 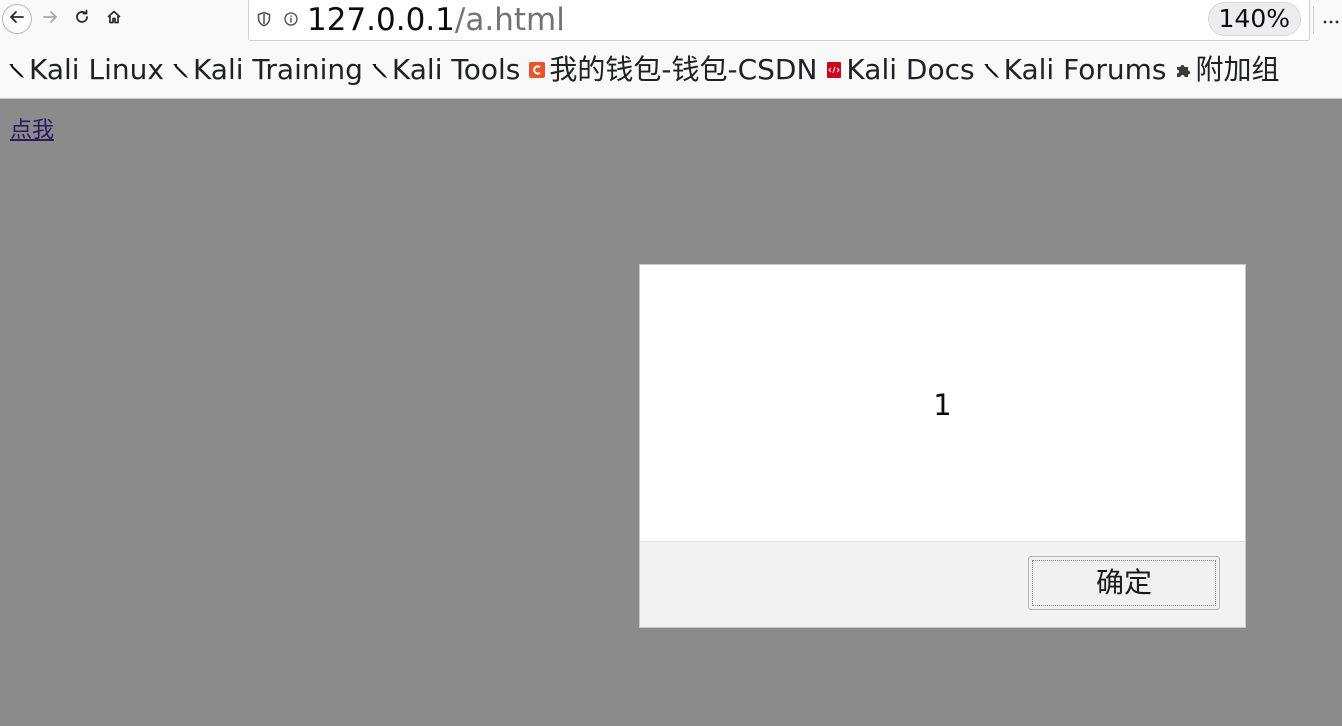 What do you see at coordinates (1313, 20) in the screenshot?
I see `toolbar-separator` at bounding box center [1313, 20].